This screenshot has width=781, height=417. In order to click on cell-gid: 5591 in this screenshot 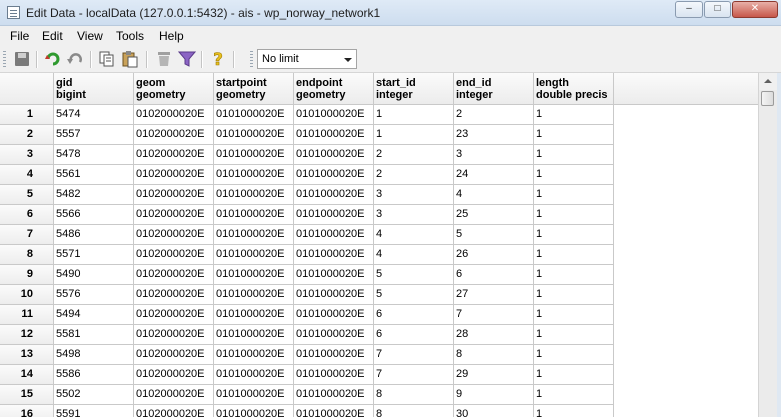, I will do `click(94, 411)`.